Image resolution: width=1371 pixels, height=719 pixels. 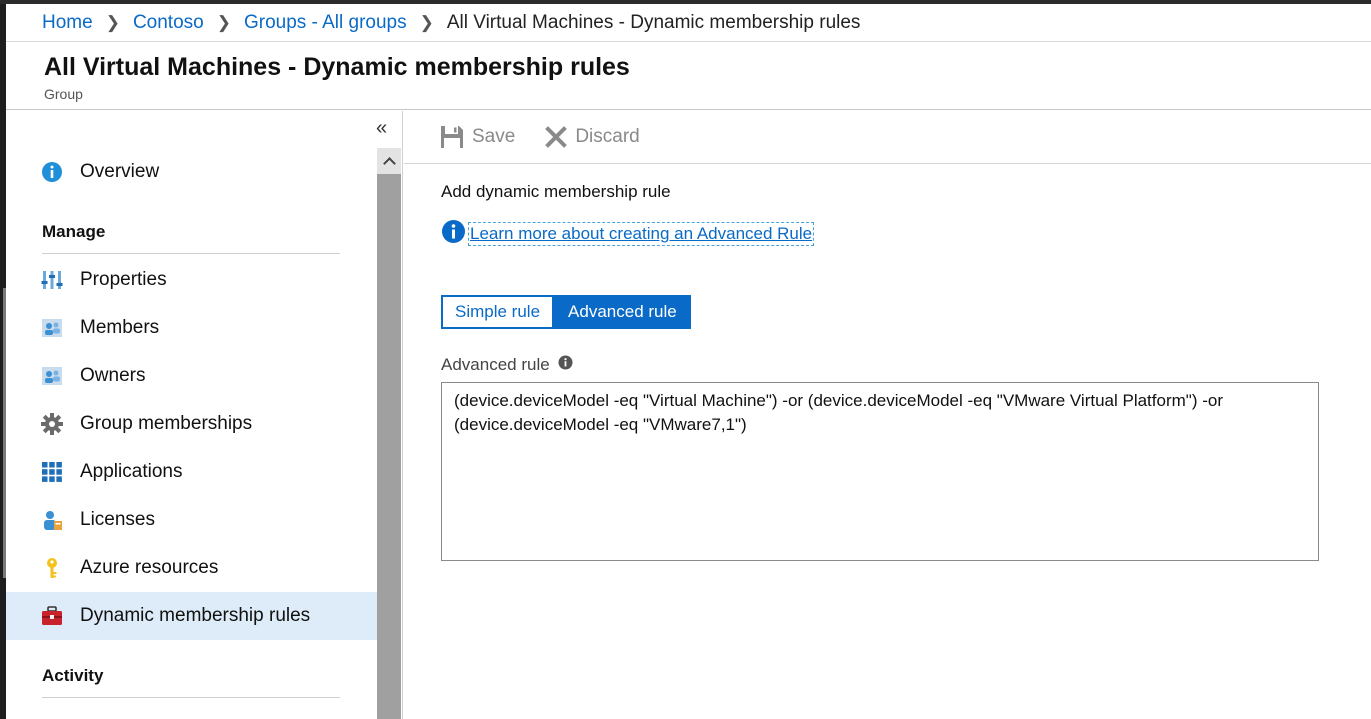 I want to click on chevron-up-icon, so click(x=389, y=163).